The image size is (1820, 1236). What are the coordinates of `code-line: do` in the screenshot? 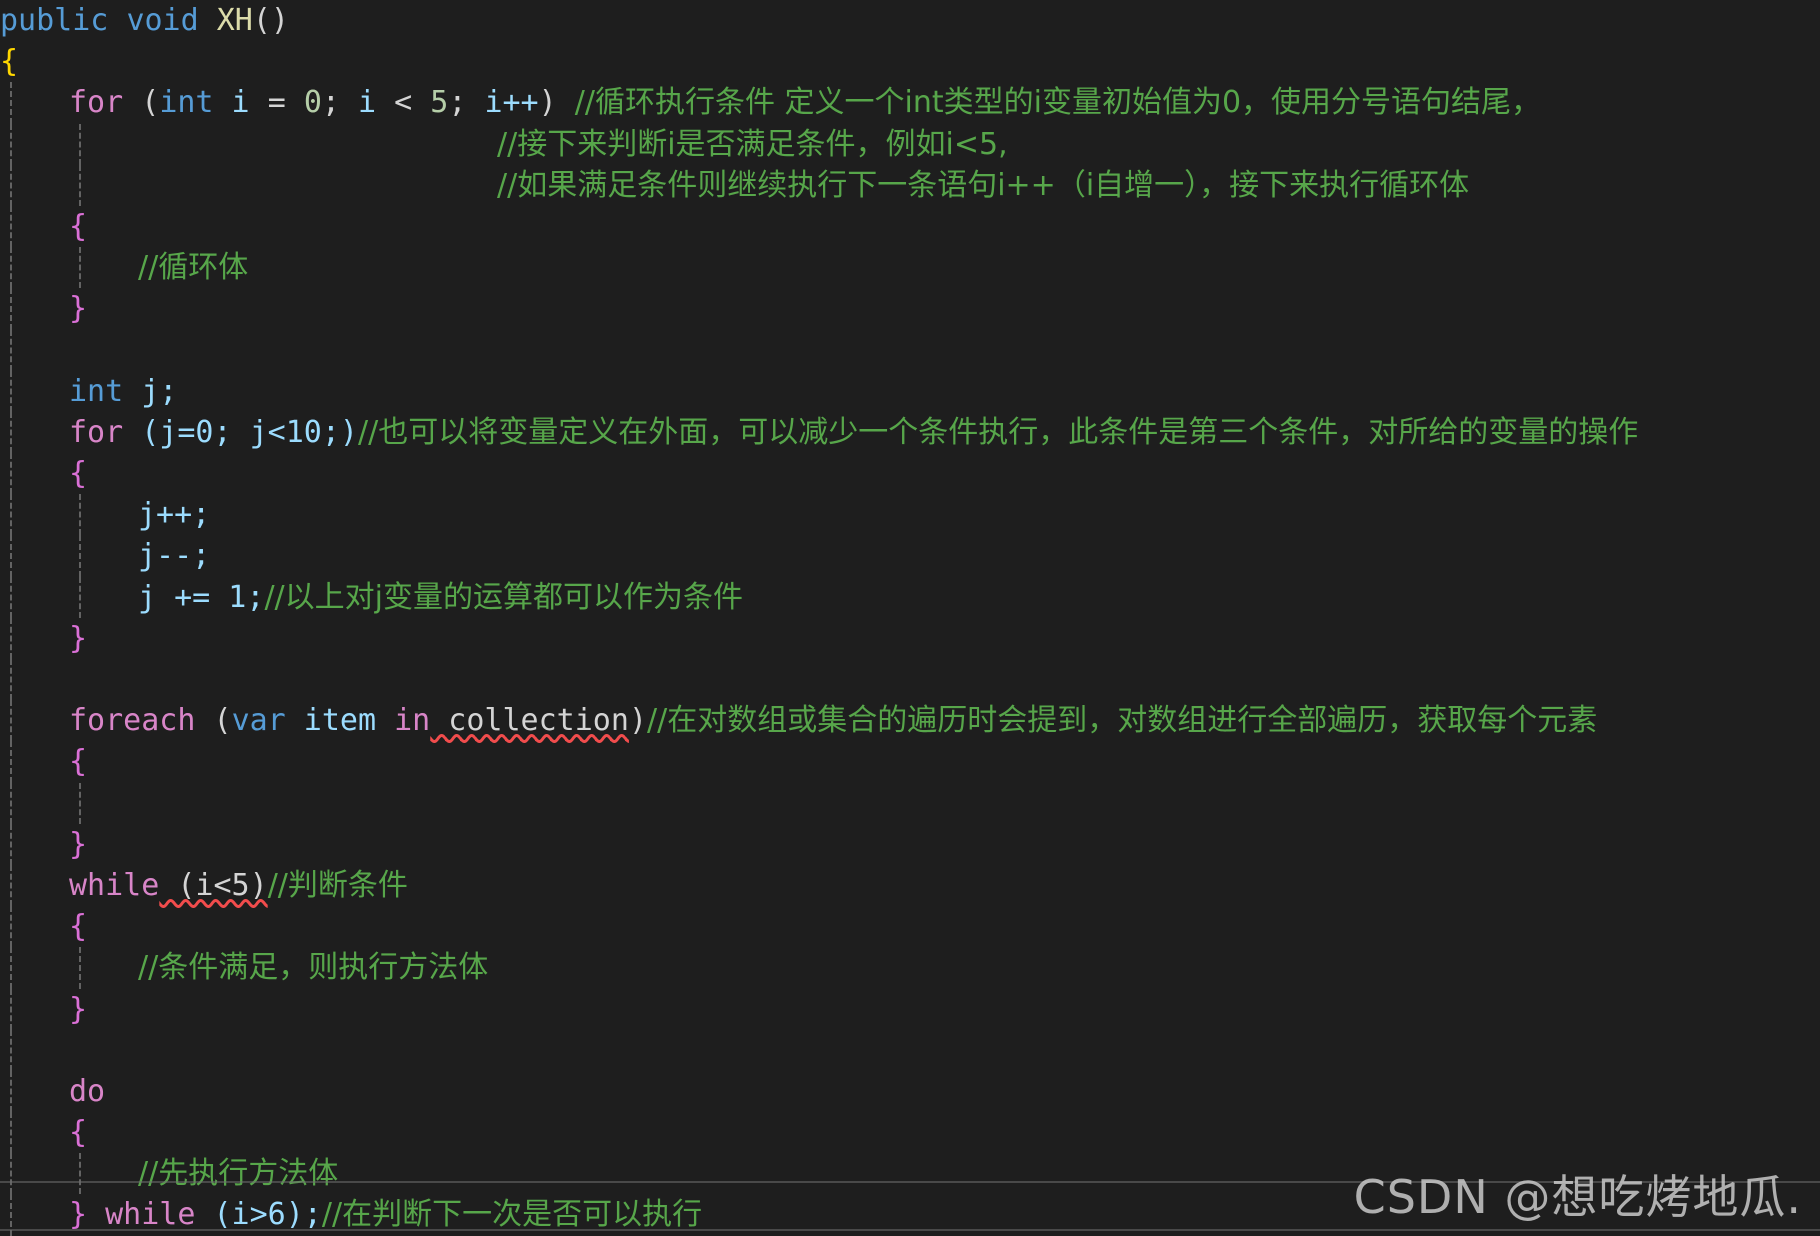 It's located at (910, 1091).